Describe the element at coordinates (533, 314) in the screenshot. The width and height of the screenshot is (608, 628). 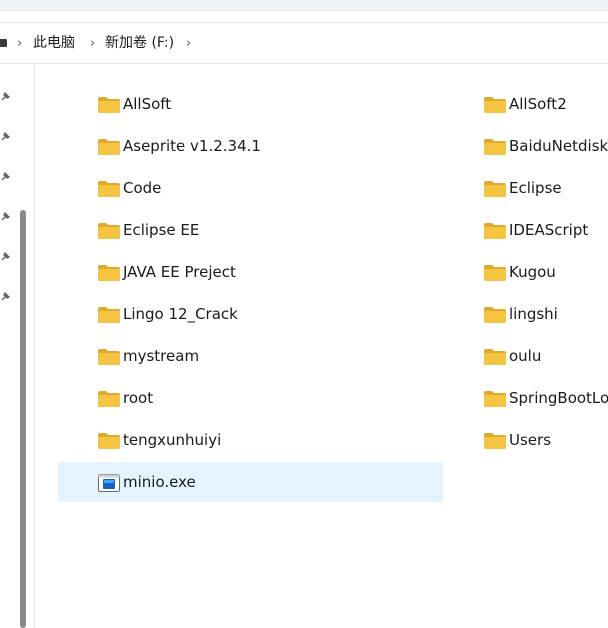
I see `item-name: lingshi` at that location.